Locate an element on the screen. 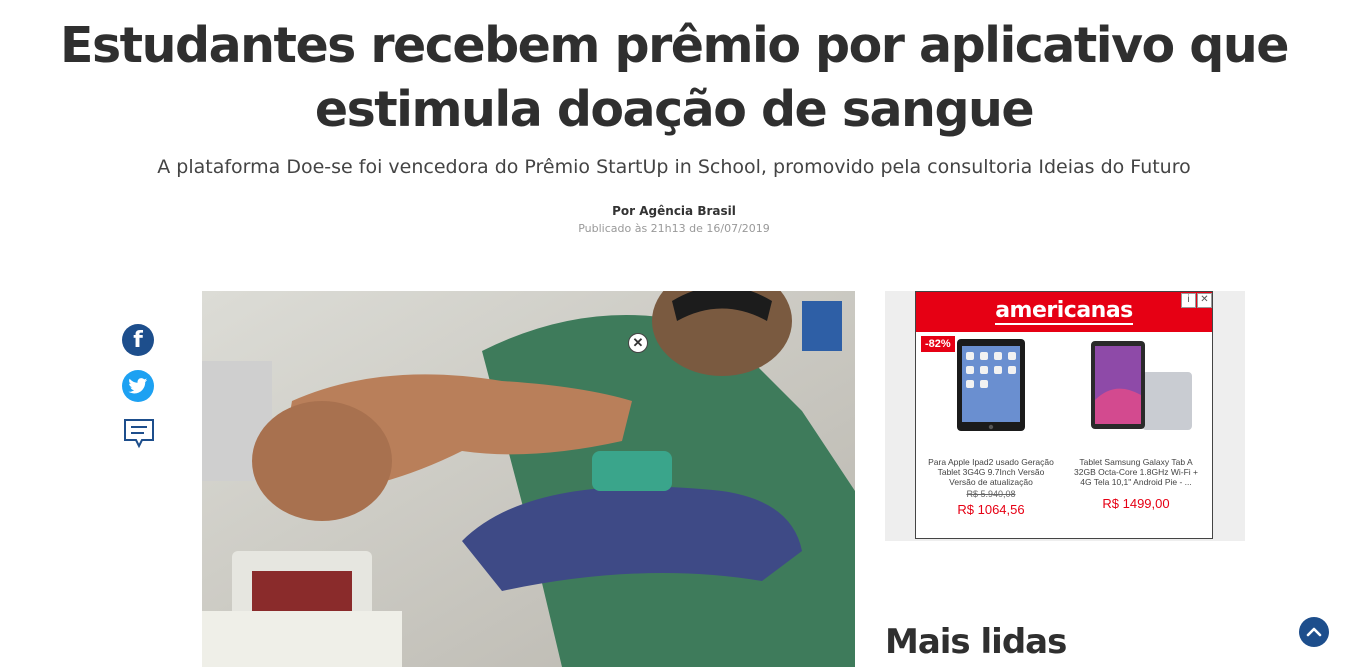  discount-badge: -82% is located at coordinates (938, 344).